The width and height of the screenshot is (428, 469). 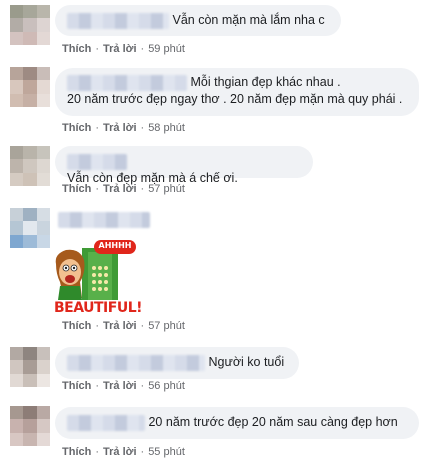 I want to click on sticker-word: BEAUTIFUL!, so click(x=98, y=308).